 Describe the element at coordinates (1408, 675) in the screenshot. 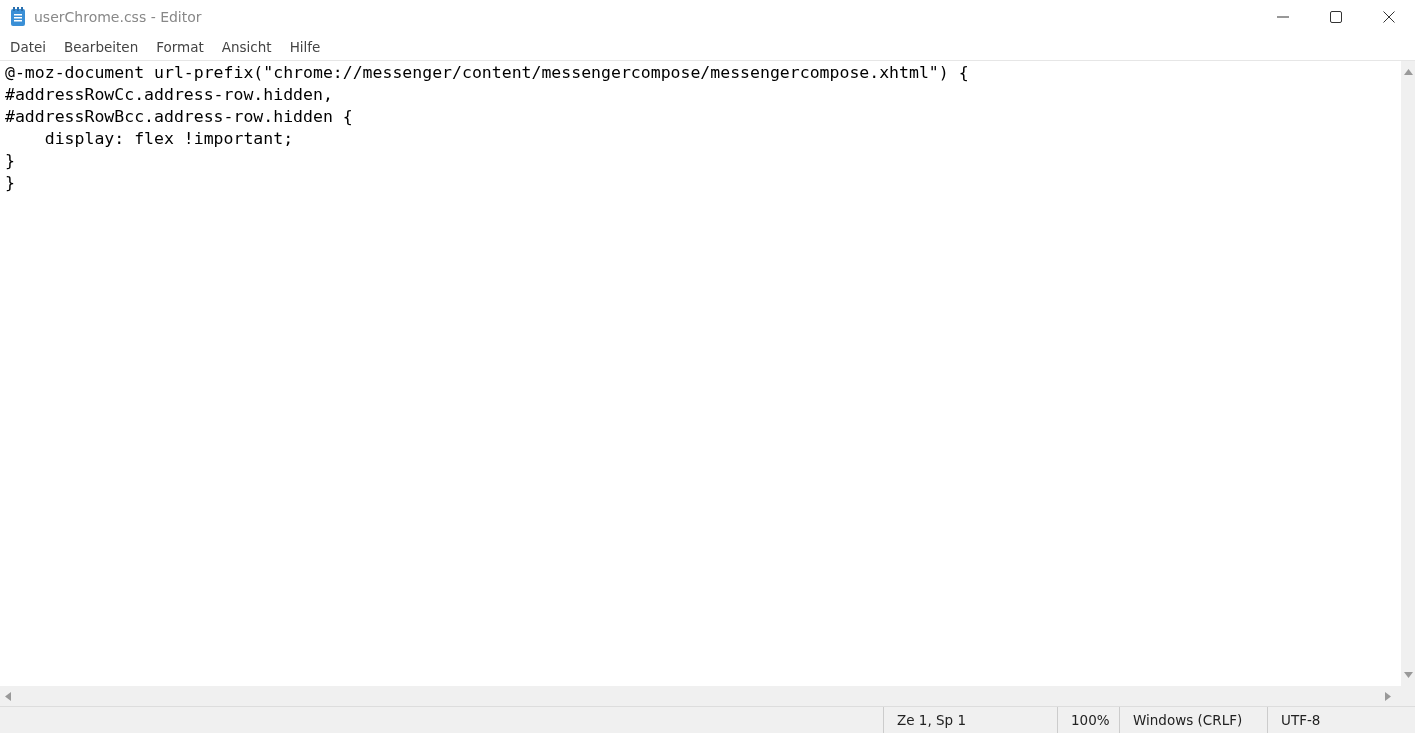

I see `scroll-down-icon` at that location.